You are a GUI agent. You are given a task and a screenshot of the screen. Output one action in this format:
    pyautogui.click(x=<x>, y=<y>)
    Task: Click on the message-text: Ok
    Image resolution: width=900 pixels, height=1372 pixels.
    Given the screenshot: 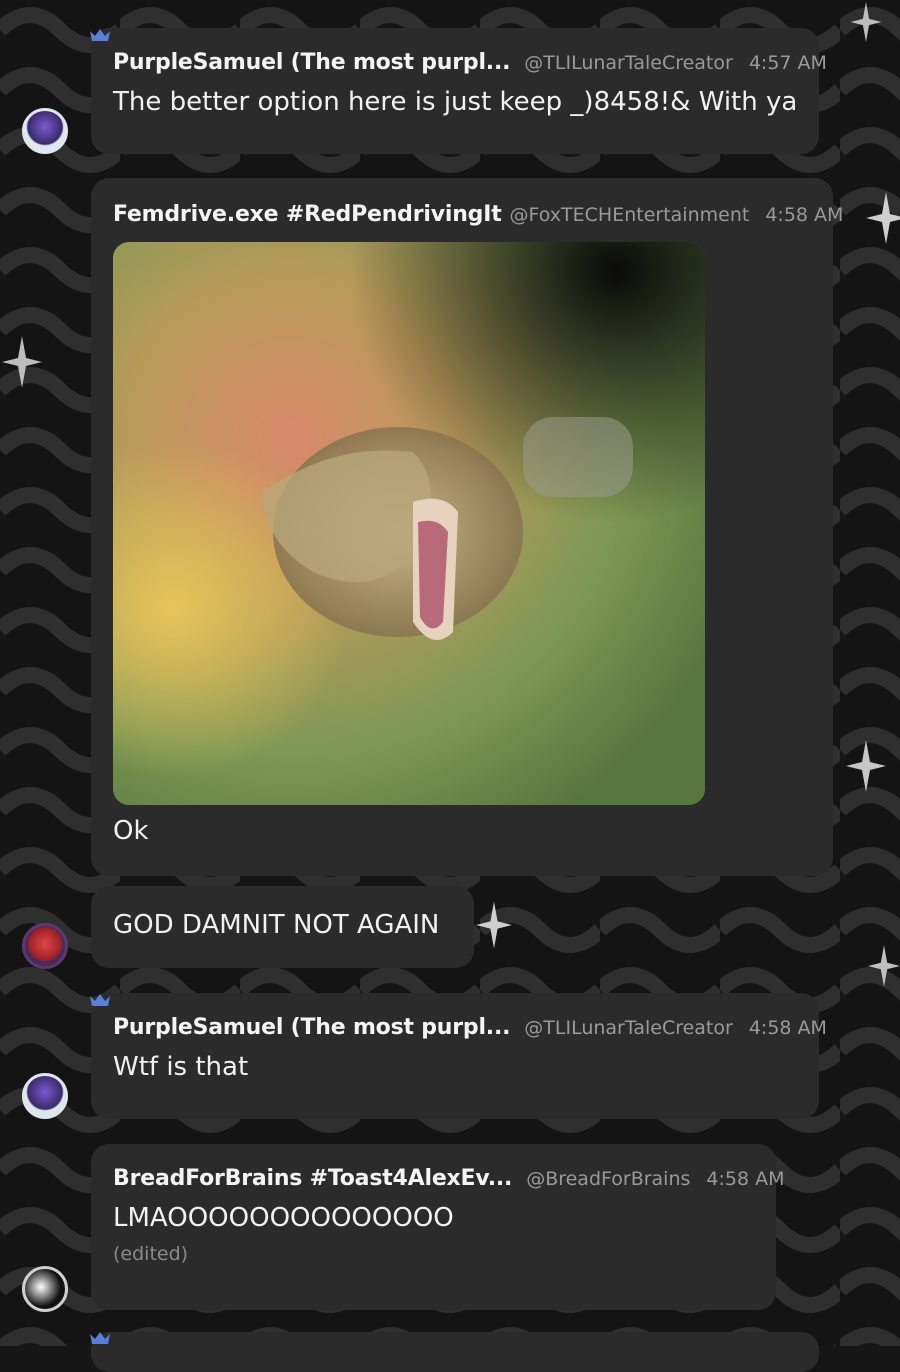 What is the action you would take?
    pyautogui.click(x=131, y=831)
    